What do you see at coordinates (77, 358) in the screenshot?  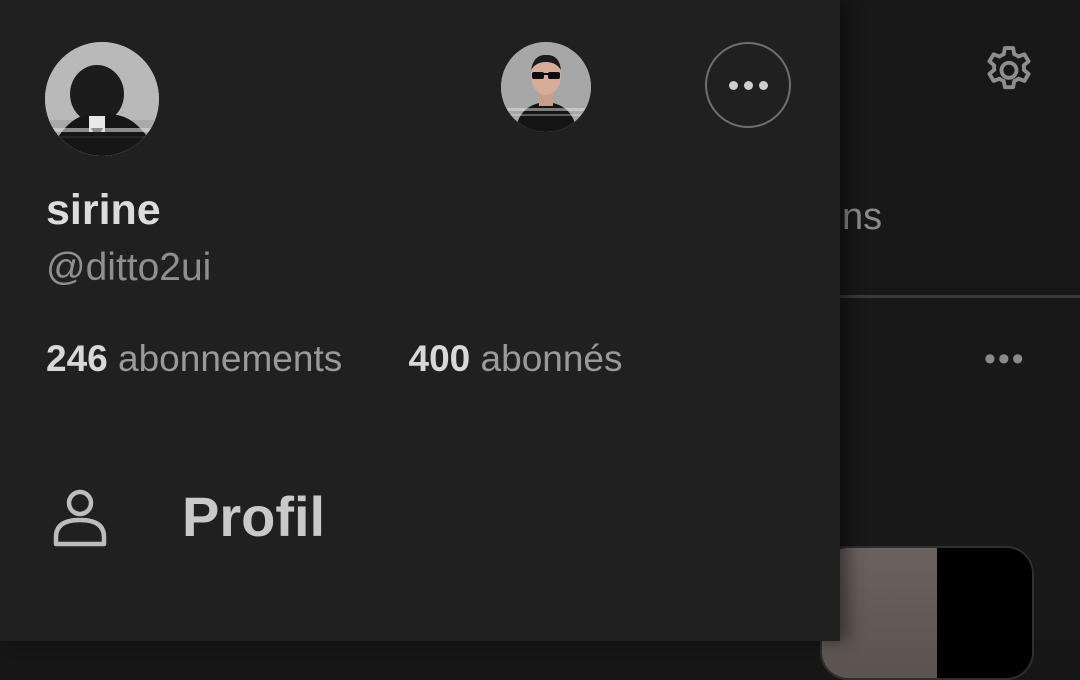 I see `following-count: 246` at bounding box center [77, 358].